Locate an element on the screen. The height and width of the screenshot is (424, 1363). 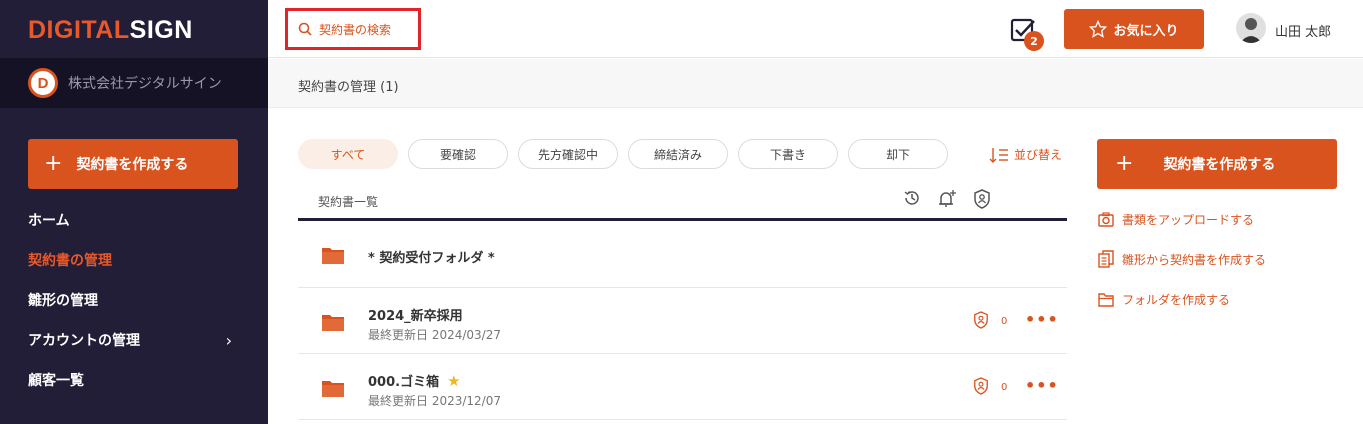
sidebar-item-home: ホーム is located at coordinates (133, 220).